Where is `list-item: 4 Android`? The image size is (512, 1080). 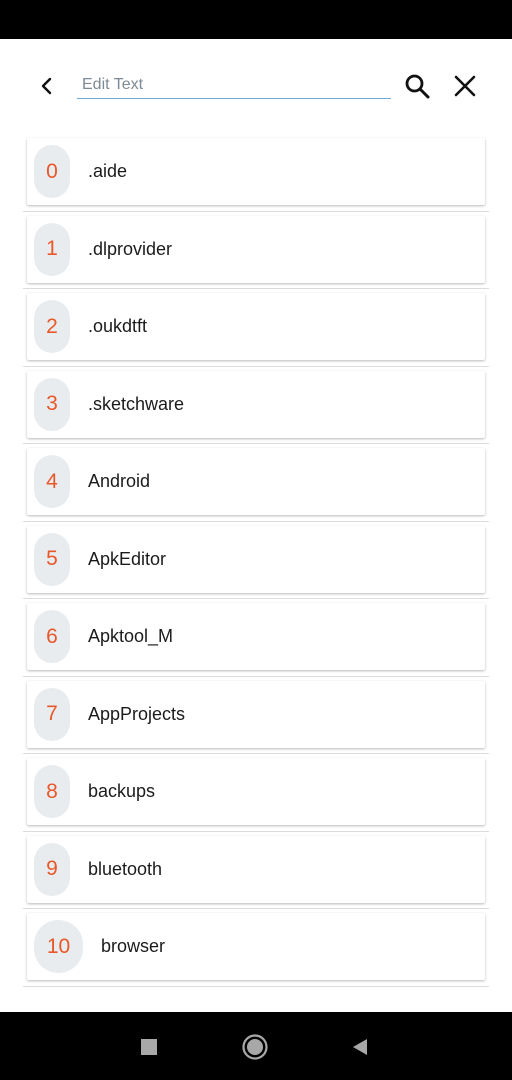 list-item: 4 Android is located at coordinates (256, 483).